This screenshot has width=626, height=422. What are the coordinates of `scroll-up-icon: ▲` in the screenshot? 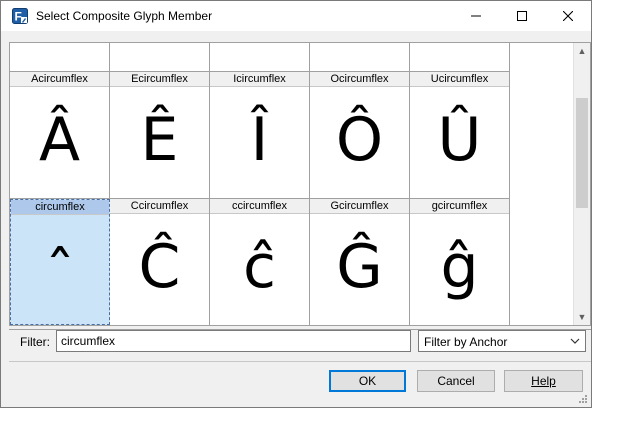 It's located at (582, 51).